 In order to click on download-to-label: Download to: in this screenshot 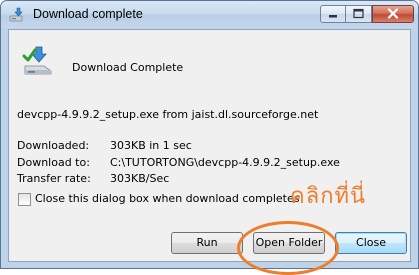, I will do `click(53, 162)`.